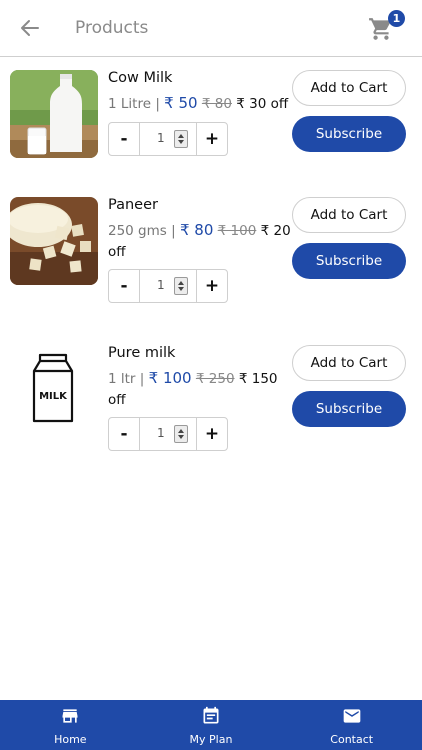 Image resolution: width=422 pixels, height=750 pixels. What do you see at coordinates (196, 230) in the screenshot?
I see `product-price: ₹ 80` at bounding box center [196, 230].